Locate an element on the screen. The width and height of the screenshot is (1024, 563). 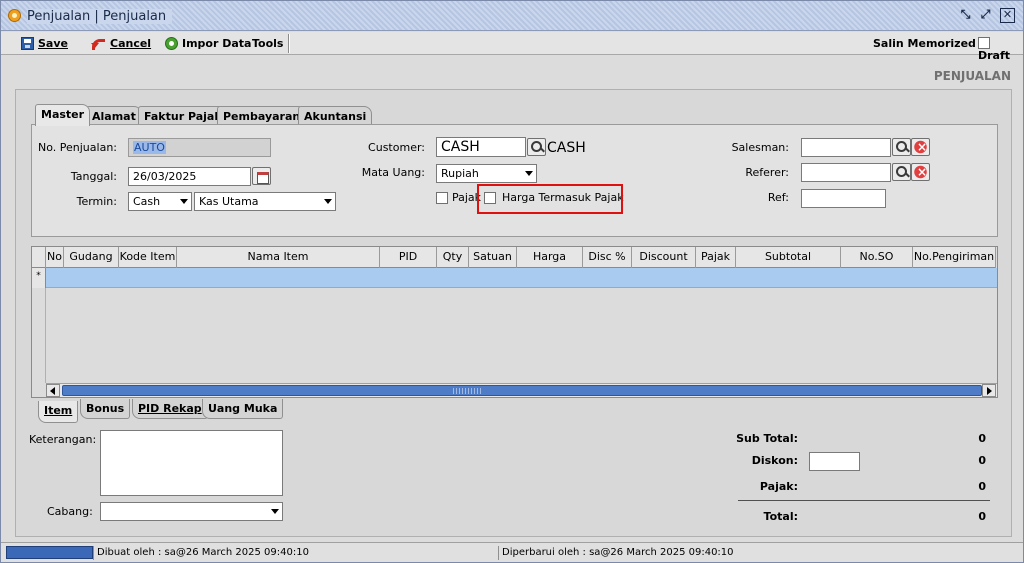
tab-bonus-label: Bonus is located at coordinates (105, 408).